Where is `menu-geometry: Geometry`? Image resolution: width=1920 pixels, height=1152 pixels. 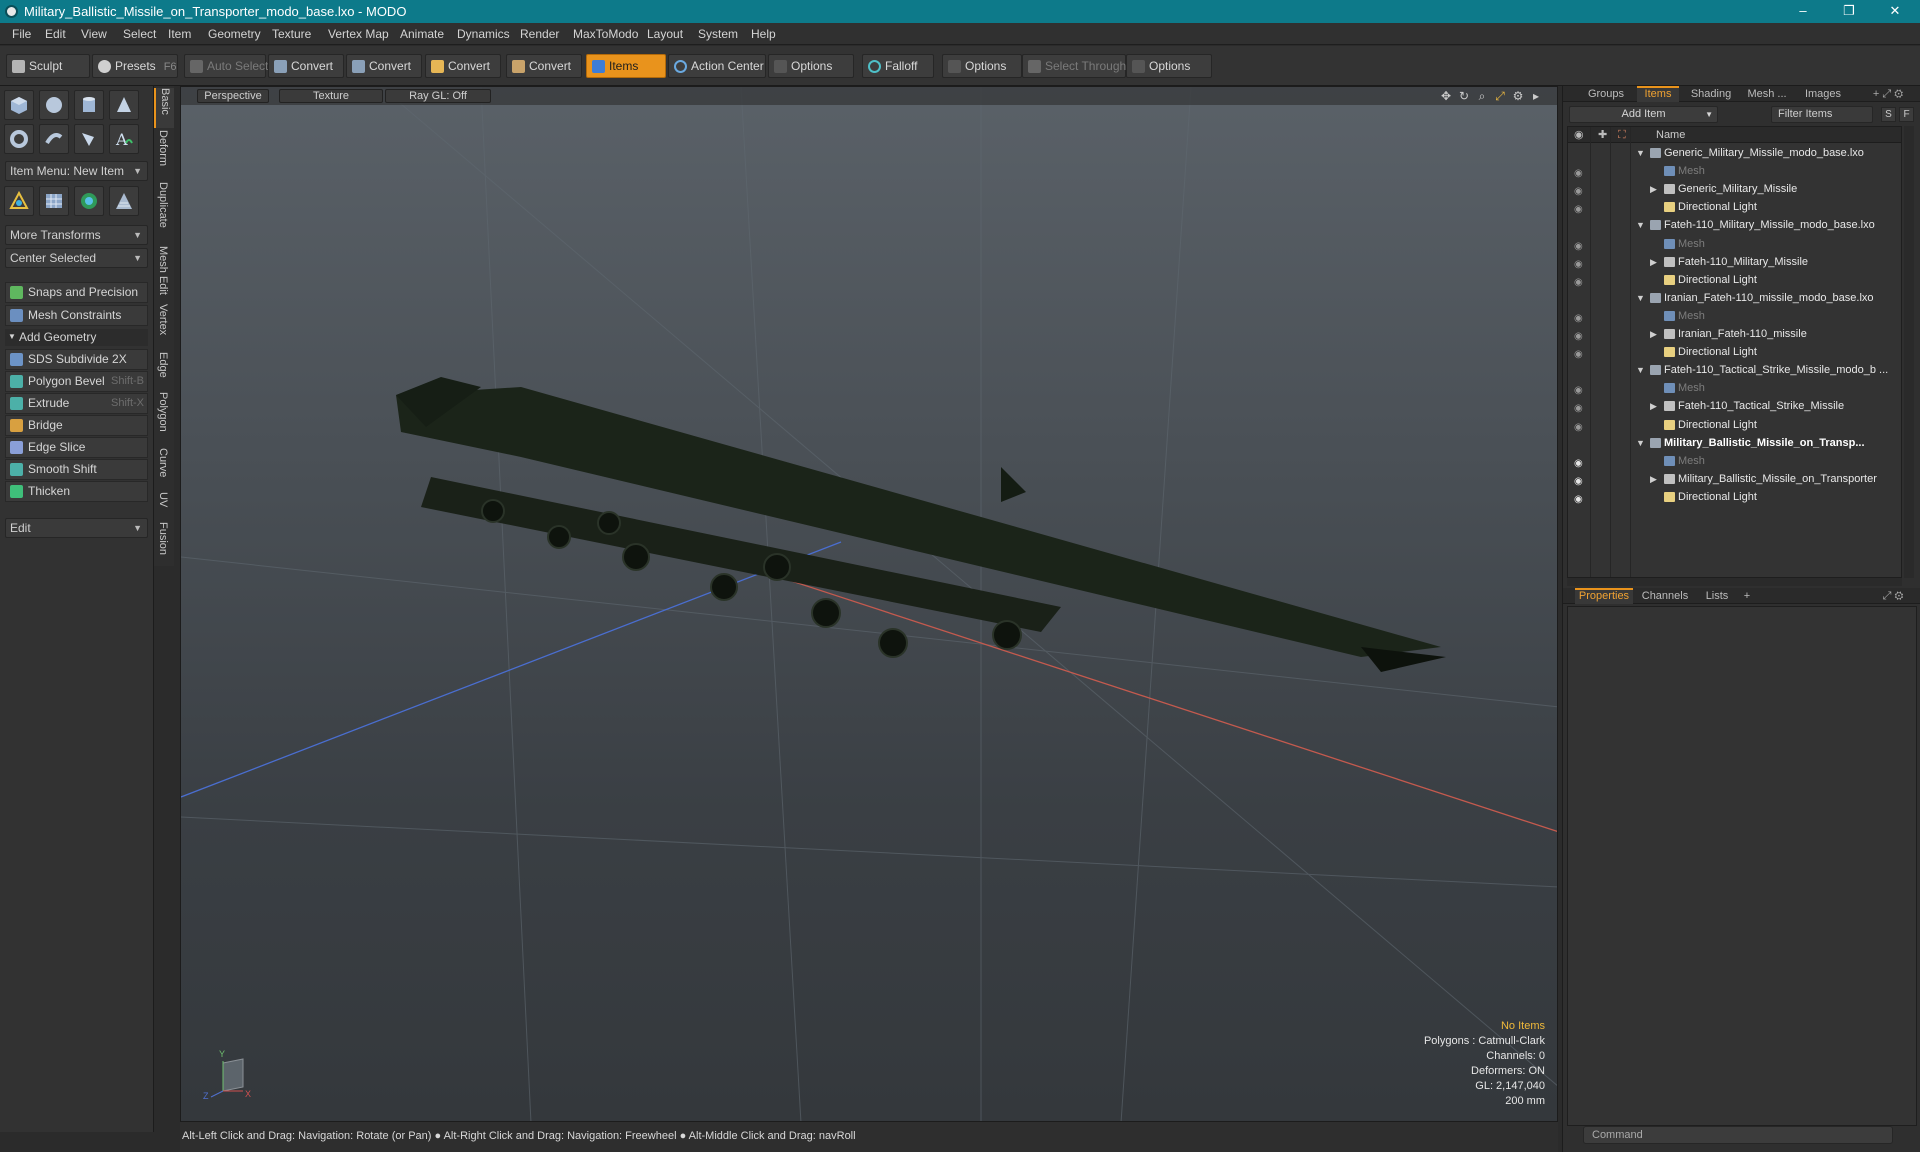 menu-geometry: Geometry is located at coordinates (234, 34).